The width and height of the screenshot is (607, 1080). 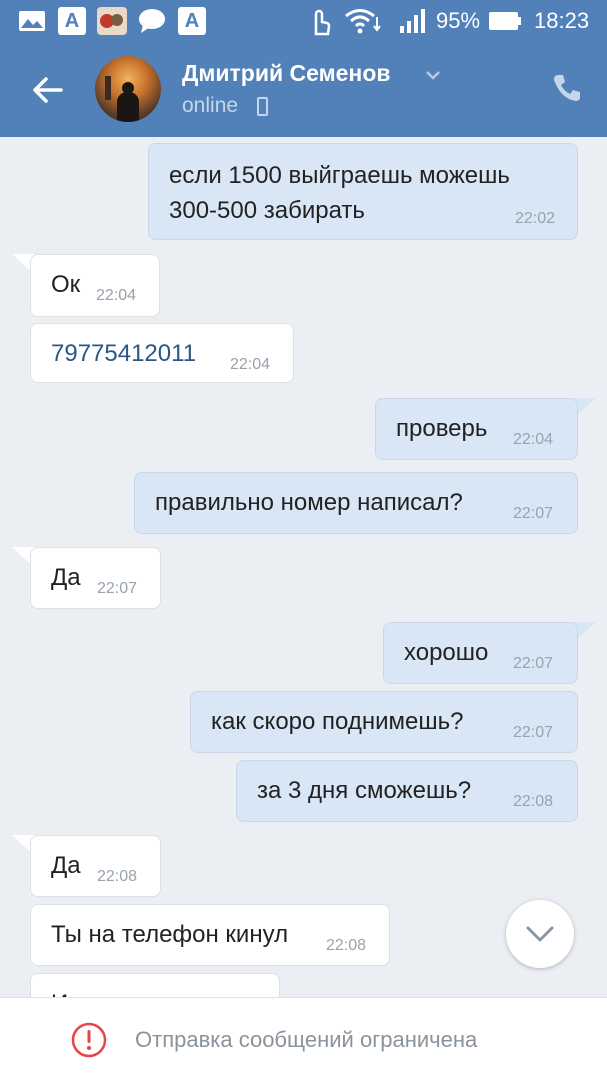 I want to click on message-incoming: 79775412011 22:04, so click(x=162, y=353).